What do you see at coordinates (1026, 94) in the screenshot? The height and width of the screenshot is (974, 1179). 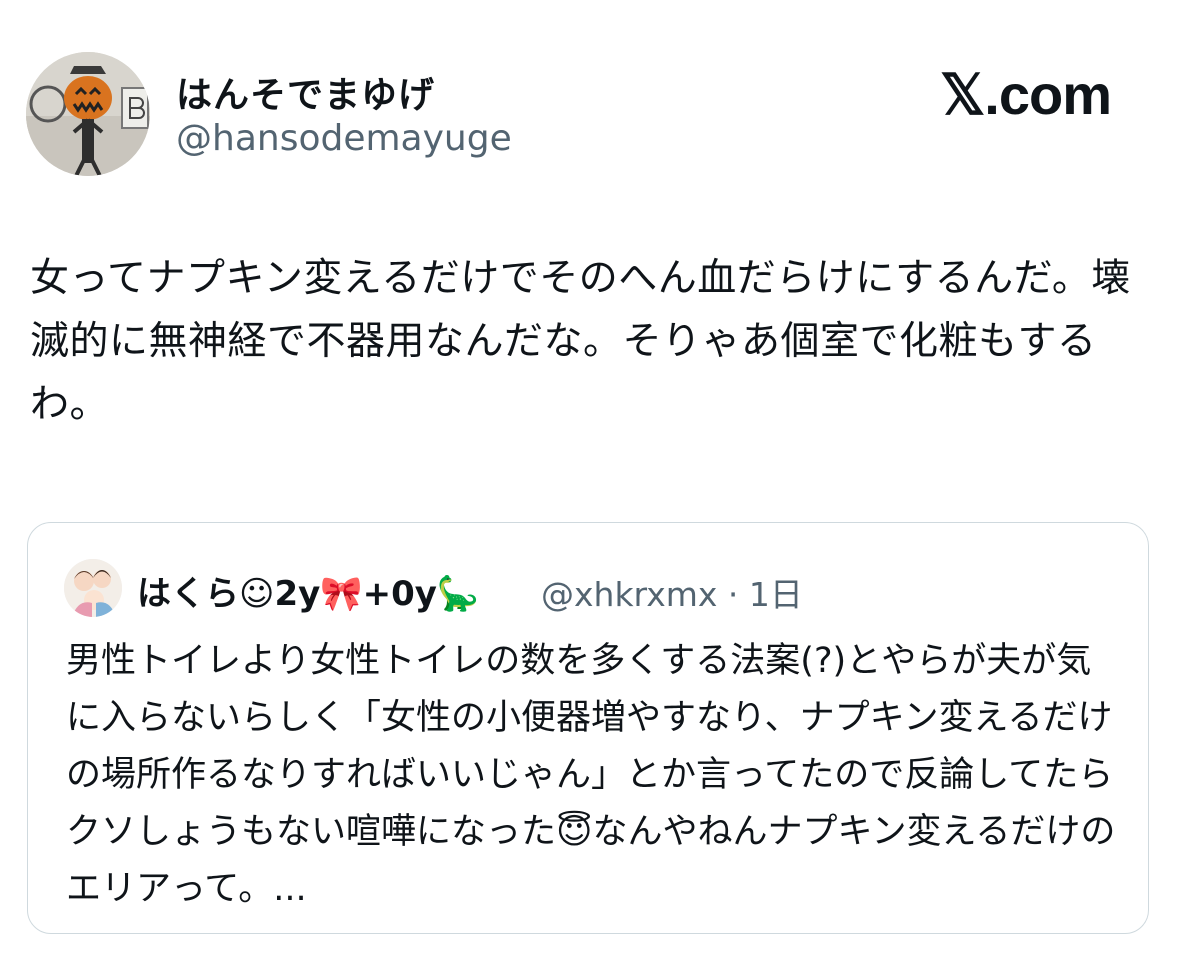 I see `x-logo: 𝕏.com` at bounding box center [1026, 94].